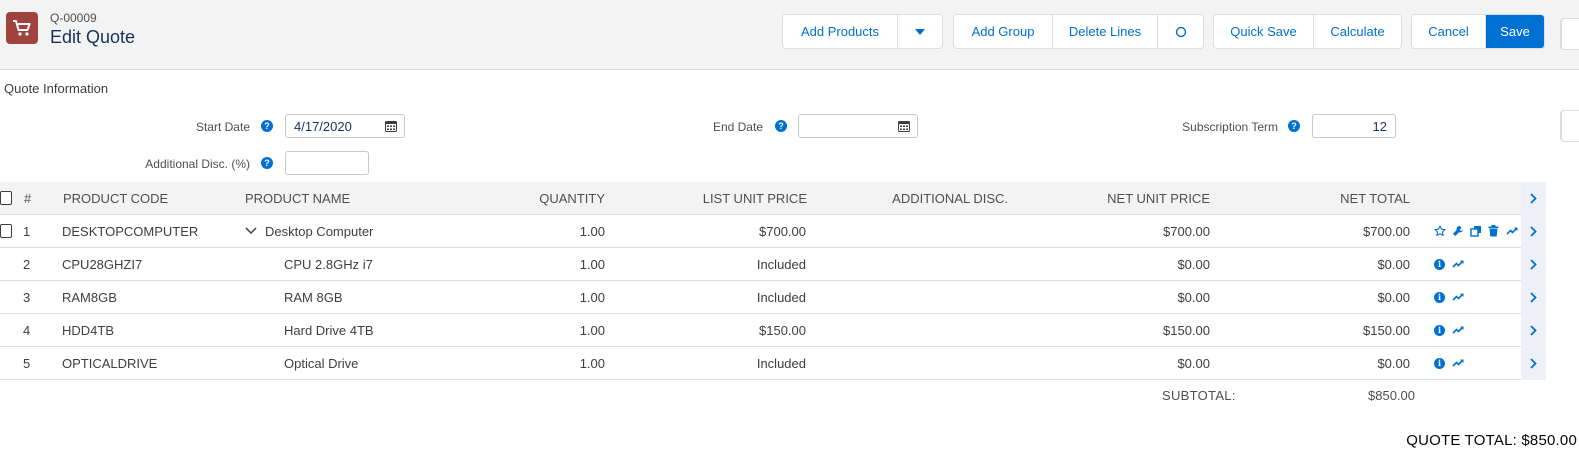 This screenshot has height=462, width=1579. Describe the element at coordinates (297, 198) in the screenshot. I see `col-header-product-name: PRODUCT NAME` at that location.